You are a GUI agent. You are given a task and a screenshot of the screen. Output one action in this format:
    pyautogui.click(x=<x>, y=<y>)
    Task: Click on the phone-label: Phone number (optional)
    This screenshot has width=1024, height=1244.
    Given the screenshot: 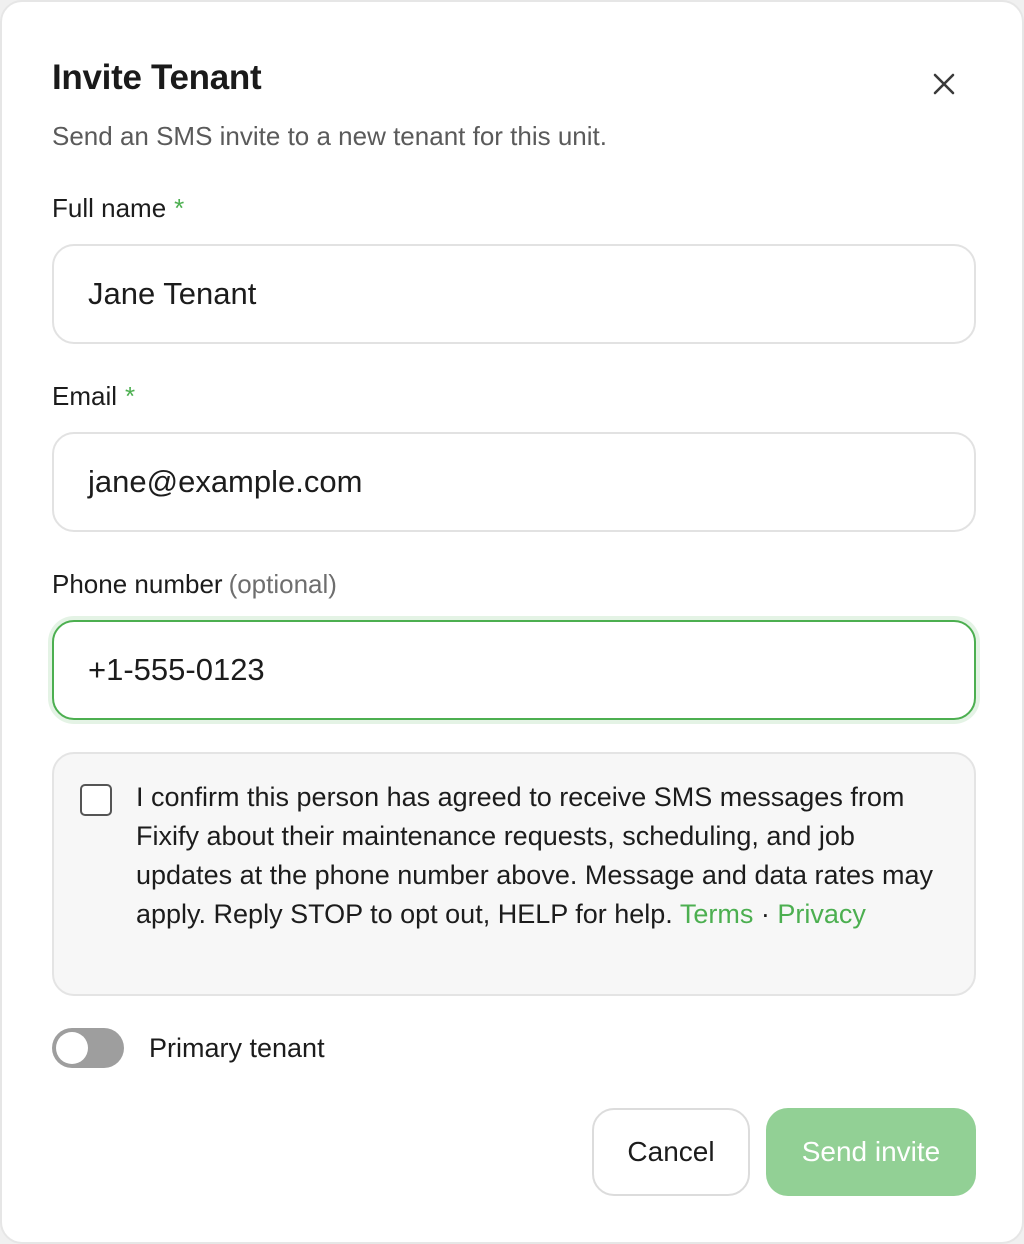 What is the action you would take?
    pyautogui.click(x=194, y=584)
    